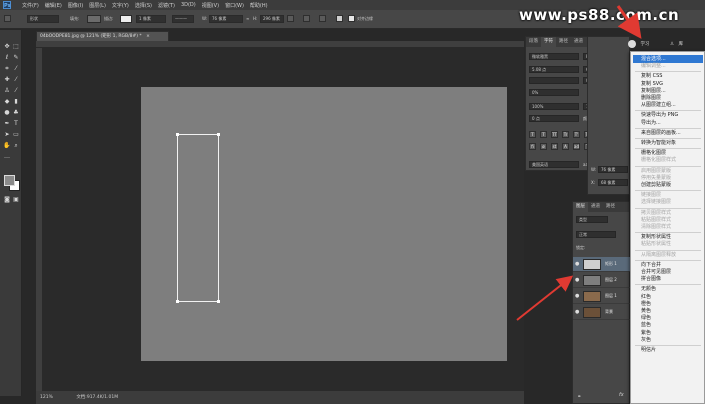  What do you see at coordinates (143, 5) in the screenshot?
I see `menu-item: 选择(S)` at bounding box center [143, 5].